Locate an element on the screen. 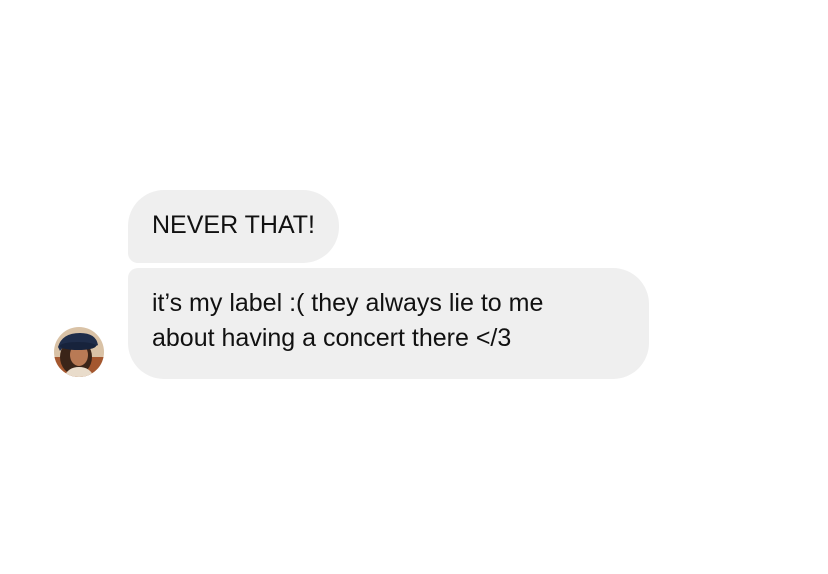 This screenshot has width=828, height=574. message-text-line: it’s my label :( they always lie to me is located at coordinates (348, 303).